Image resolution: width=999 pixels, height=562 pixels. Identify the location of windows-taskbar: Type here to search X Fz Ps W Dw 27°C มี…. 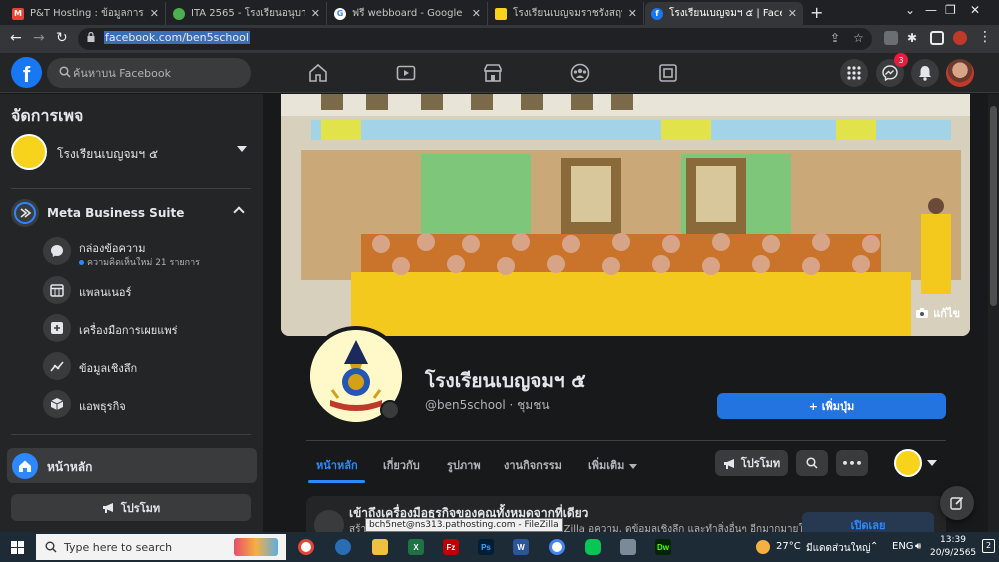
(499, 547).